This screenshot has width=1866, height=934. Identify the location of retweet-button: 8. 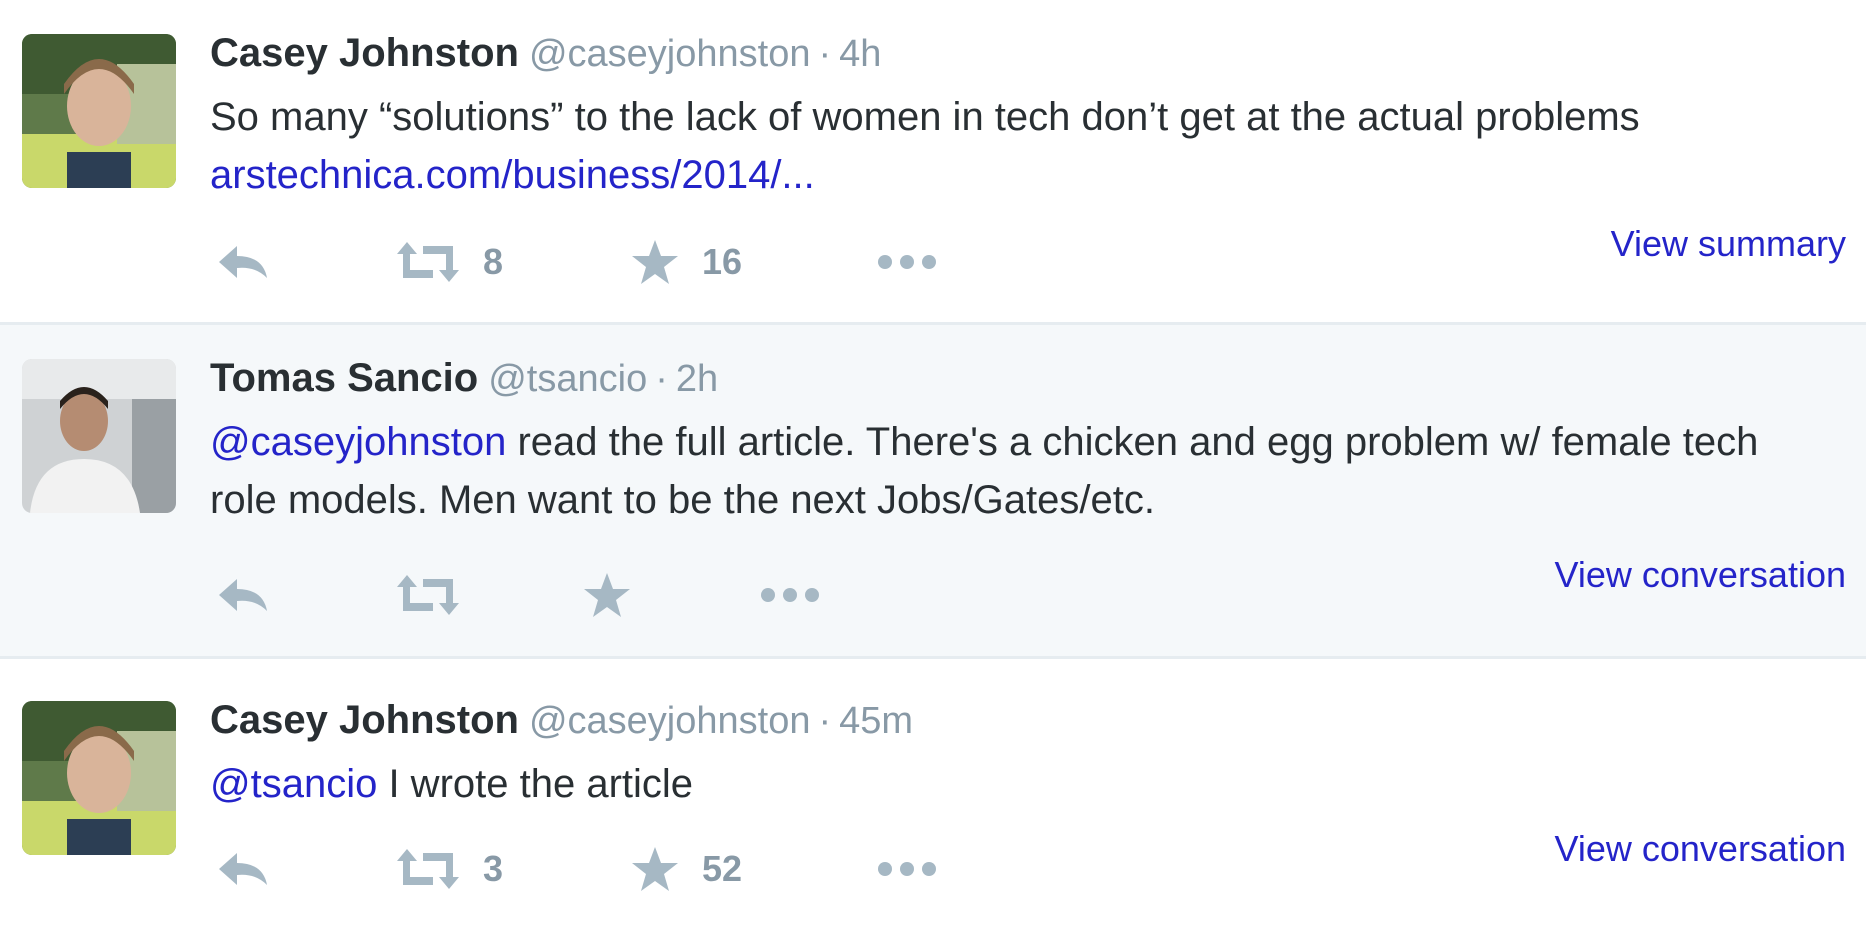
(449, 262).